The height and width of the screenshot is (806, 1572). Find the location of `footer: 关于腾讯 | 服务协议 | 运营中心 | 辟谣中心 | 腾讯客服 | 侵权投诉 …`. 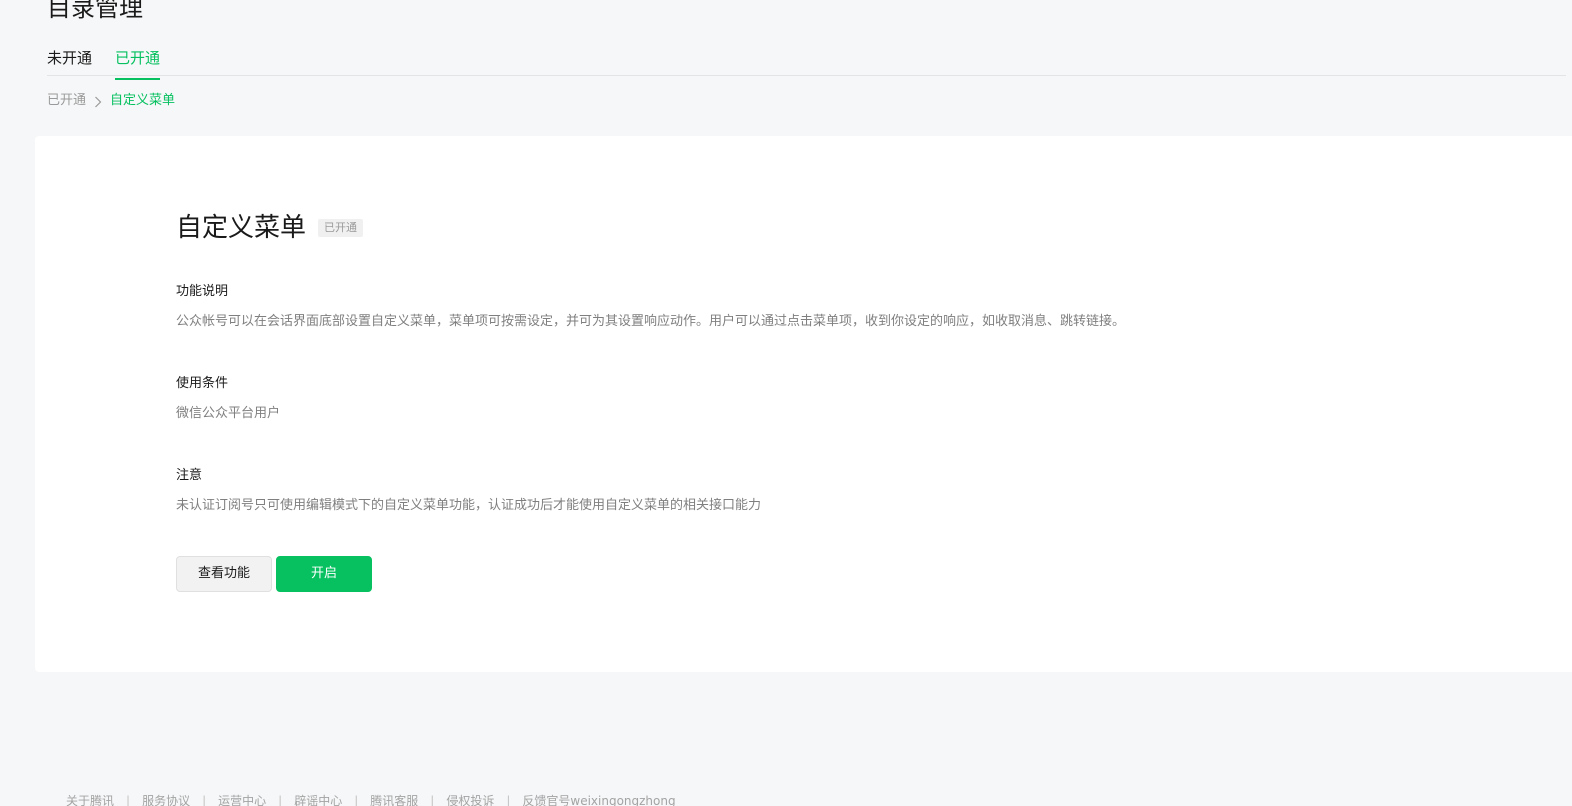

footer: 关于腾讯 | 服务协议 | 运营中心 | 辟谣中心 | 腾讯客服 | 侵权投诉 … is located at coordinates (371, 799).